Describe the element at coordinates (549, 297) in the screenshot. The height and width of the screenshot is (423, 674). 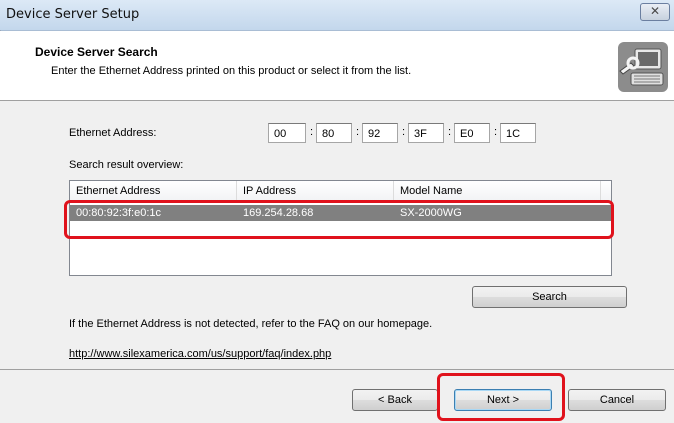
I see `search-button: Search` at that location.